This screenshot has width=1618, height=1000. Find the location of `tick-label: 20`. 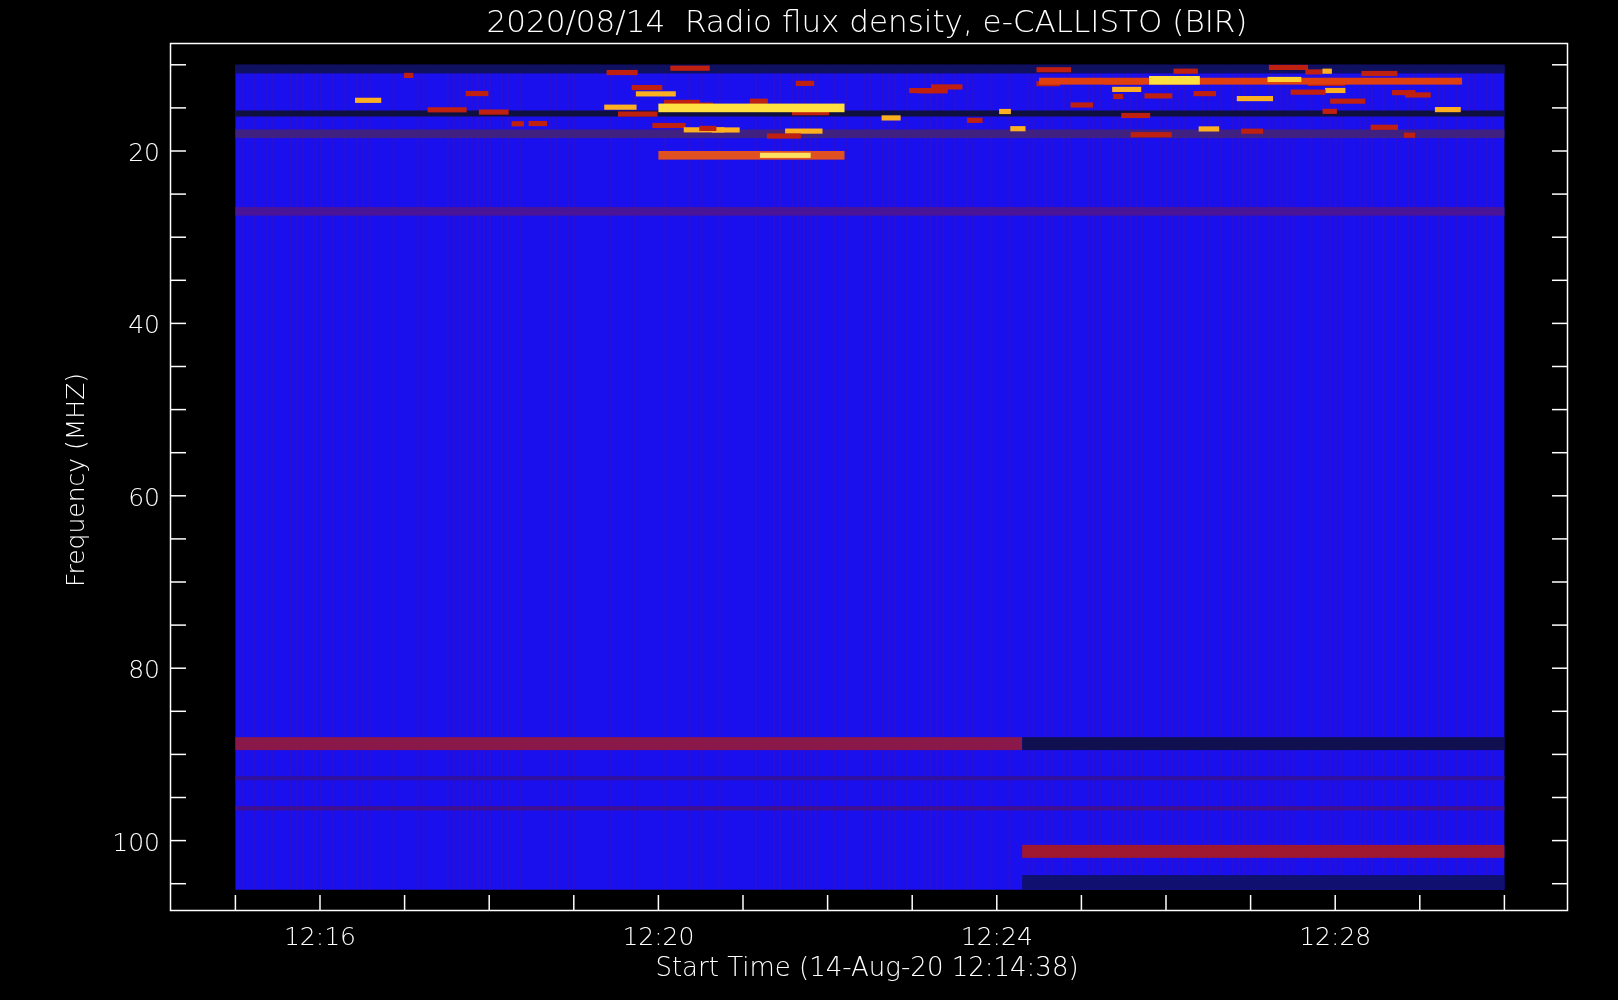

tick-label: 20 is located at coordinates (144, 152).